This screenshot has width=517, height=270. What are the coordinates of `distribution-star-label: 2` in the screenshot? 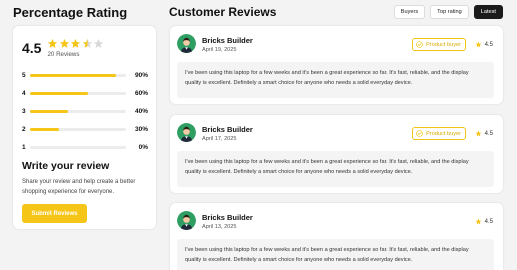 It's located at (24, 129).